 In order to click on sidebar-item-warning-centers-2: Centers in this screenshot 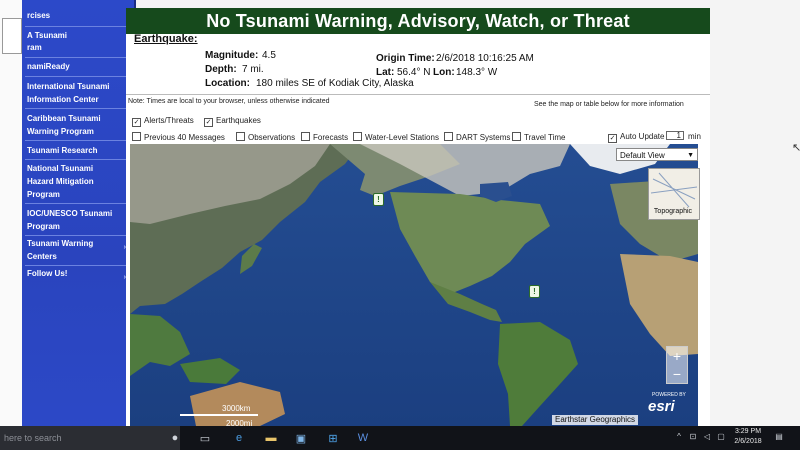, I will do `click(78, 257)`.